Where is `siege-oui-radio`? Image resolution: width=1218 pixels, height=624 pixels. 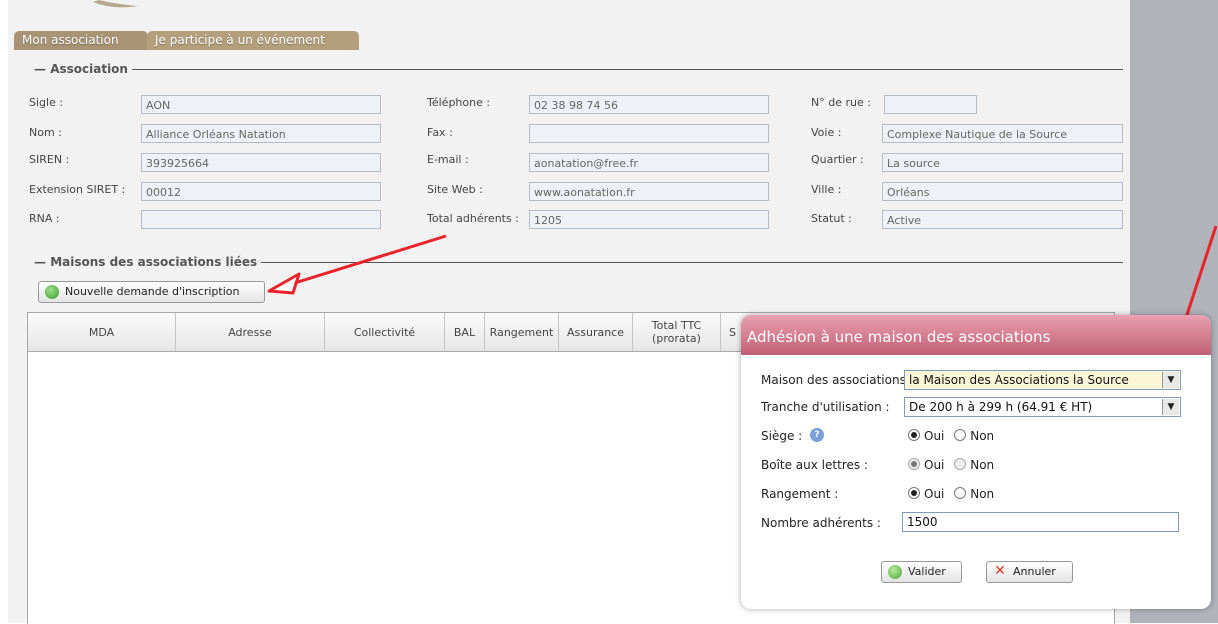
siege-oui-radio is located at coordinates (914, 435).